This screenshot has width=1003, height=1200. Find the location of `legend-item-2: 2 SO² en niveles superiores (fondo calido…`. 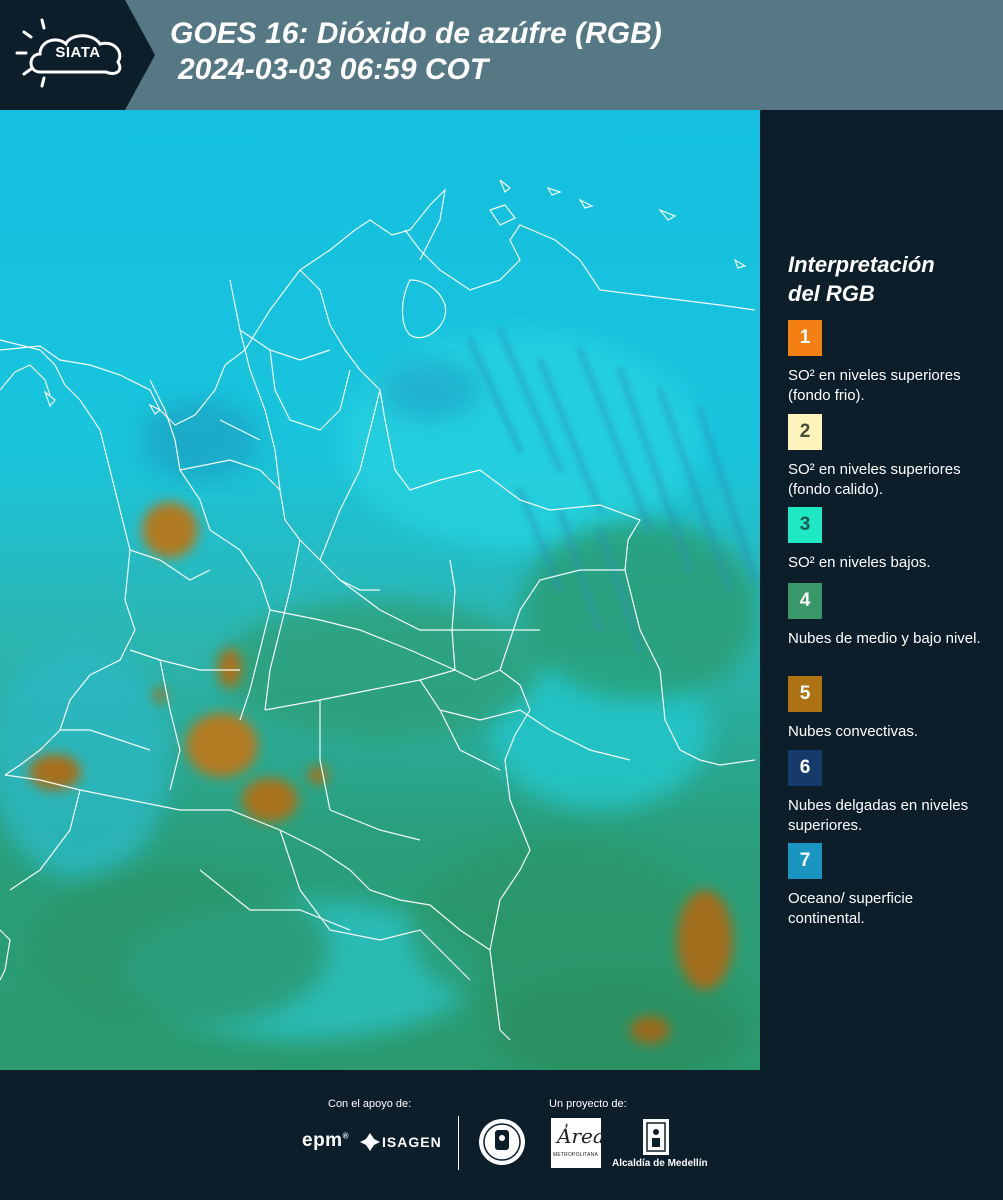

legend-item-2: 2 SO² en niveles superiores (fondo calido… is located at coordinates (890, 457).